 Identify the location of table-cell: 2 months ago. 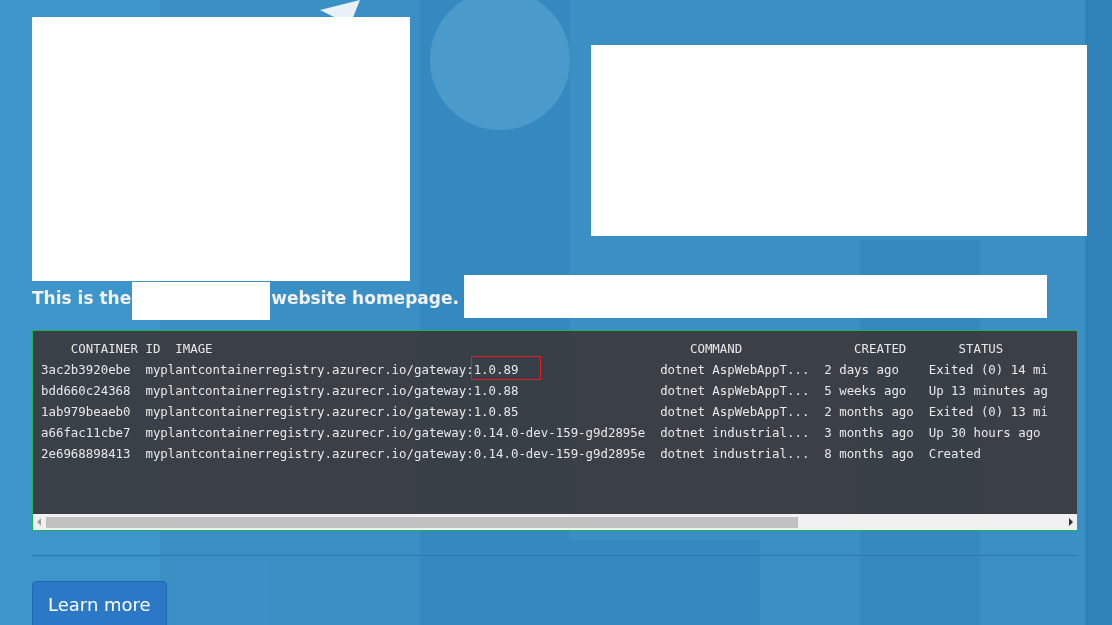
(869, 411).